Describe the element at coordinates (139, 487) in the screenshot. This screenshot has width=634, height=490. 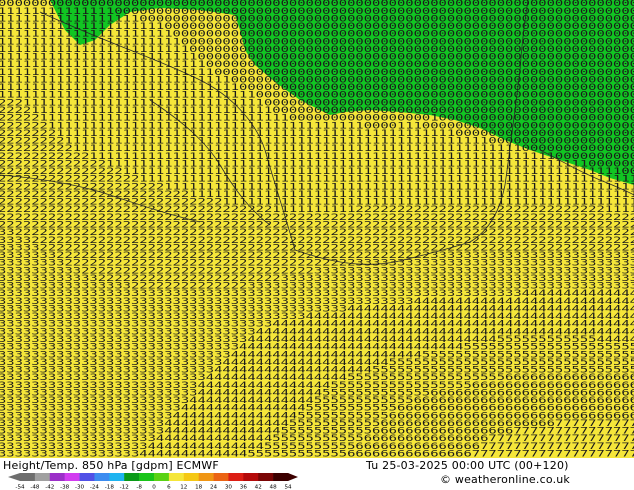
I see `colorbar-tick-label: -8` at that location.